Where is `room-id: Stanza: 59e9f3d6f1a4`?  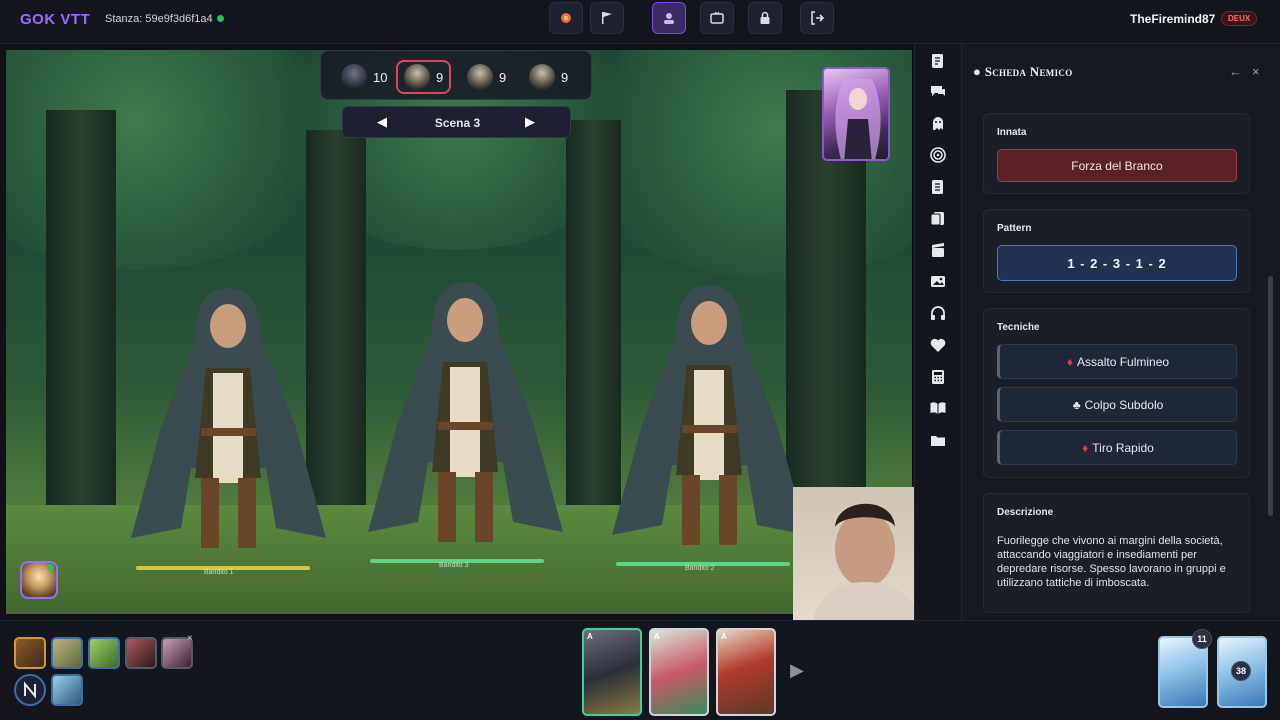
room-id: Stanza: 59e9f3d6f1a4 is located at coordinates (159, 19).